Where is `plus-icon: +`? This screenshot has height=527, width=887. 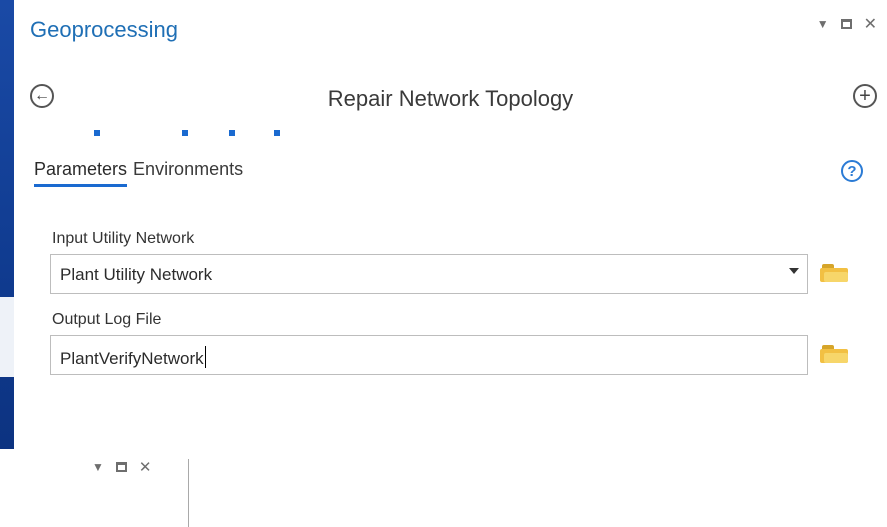 plus-icon: + is located at coordinates (865, 96).